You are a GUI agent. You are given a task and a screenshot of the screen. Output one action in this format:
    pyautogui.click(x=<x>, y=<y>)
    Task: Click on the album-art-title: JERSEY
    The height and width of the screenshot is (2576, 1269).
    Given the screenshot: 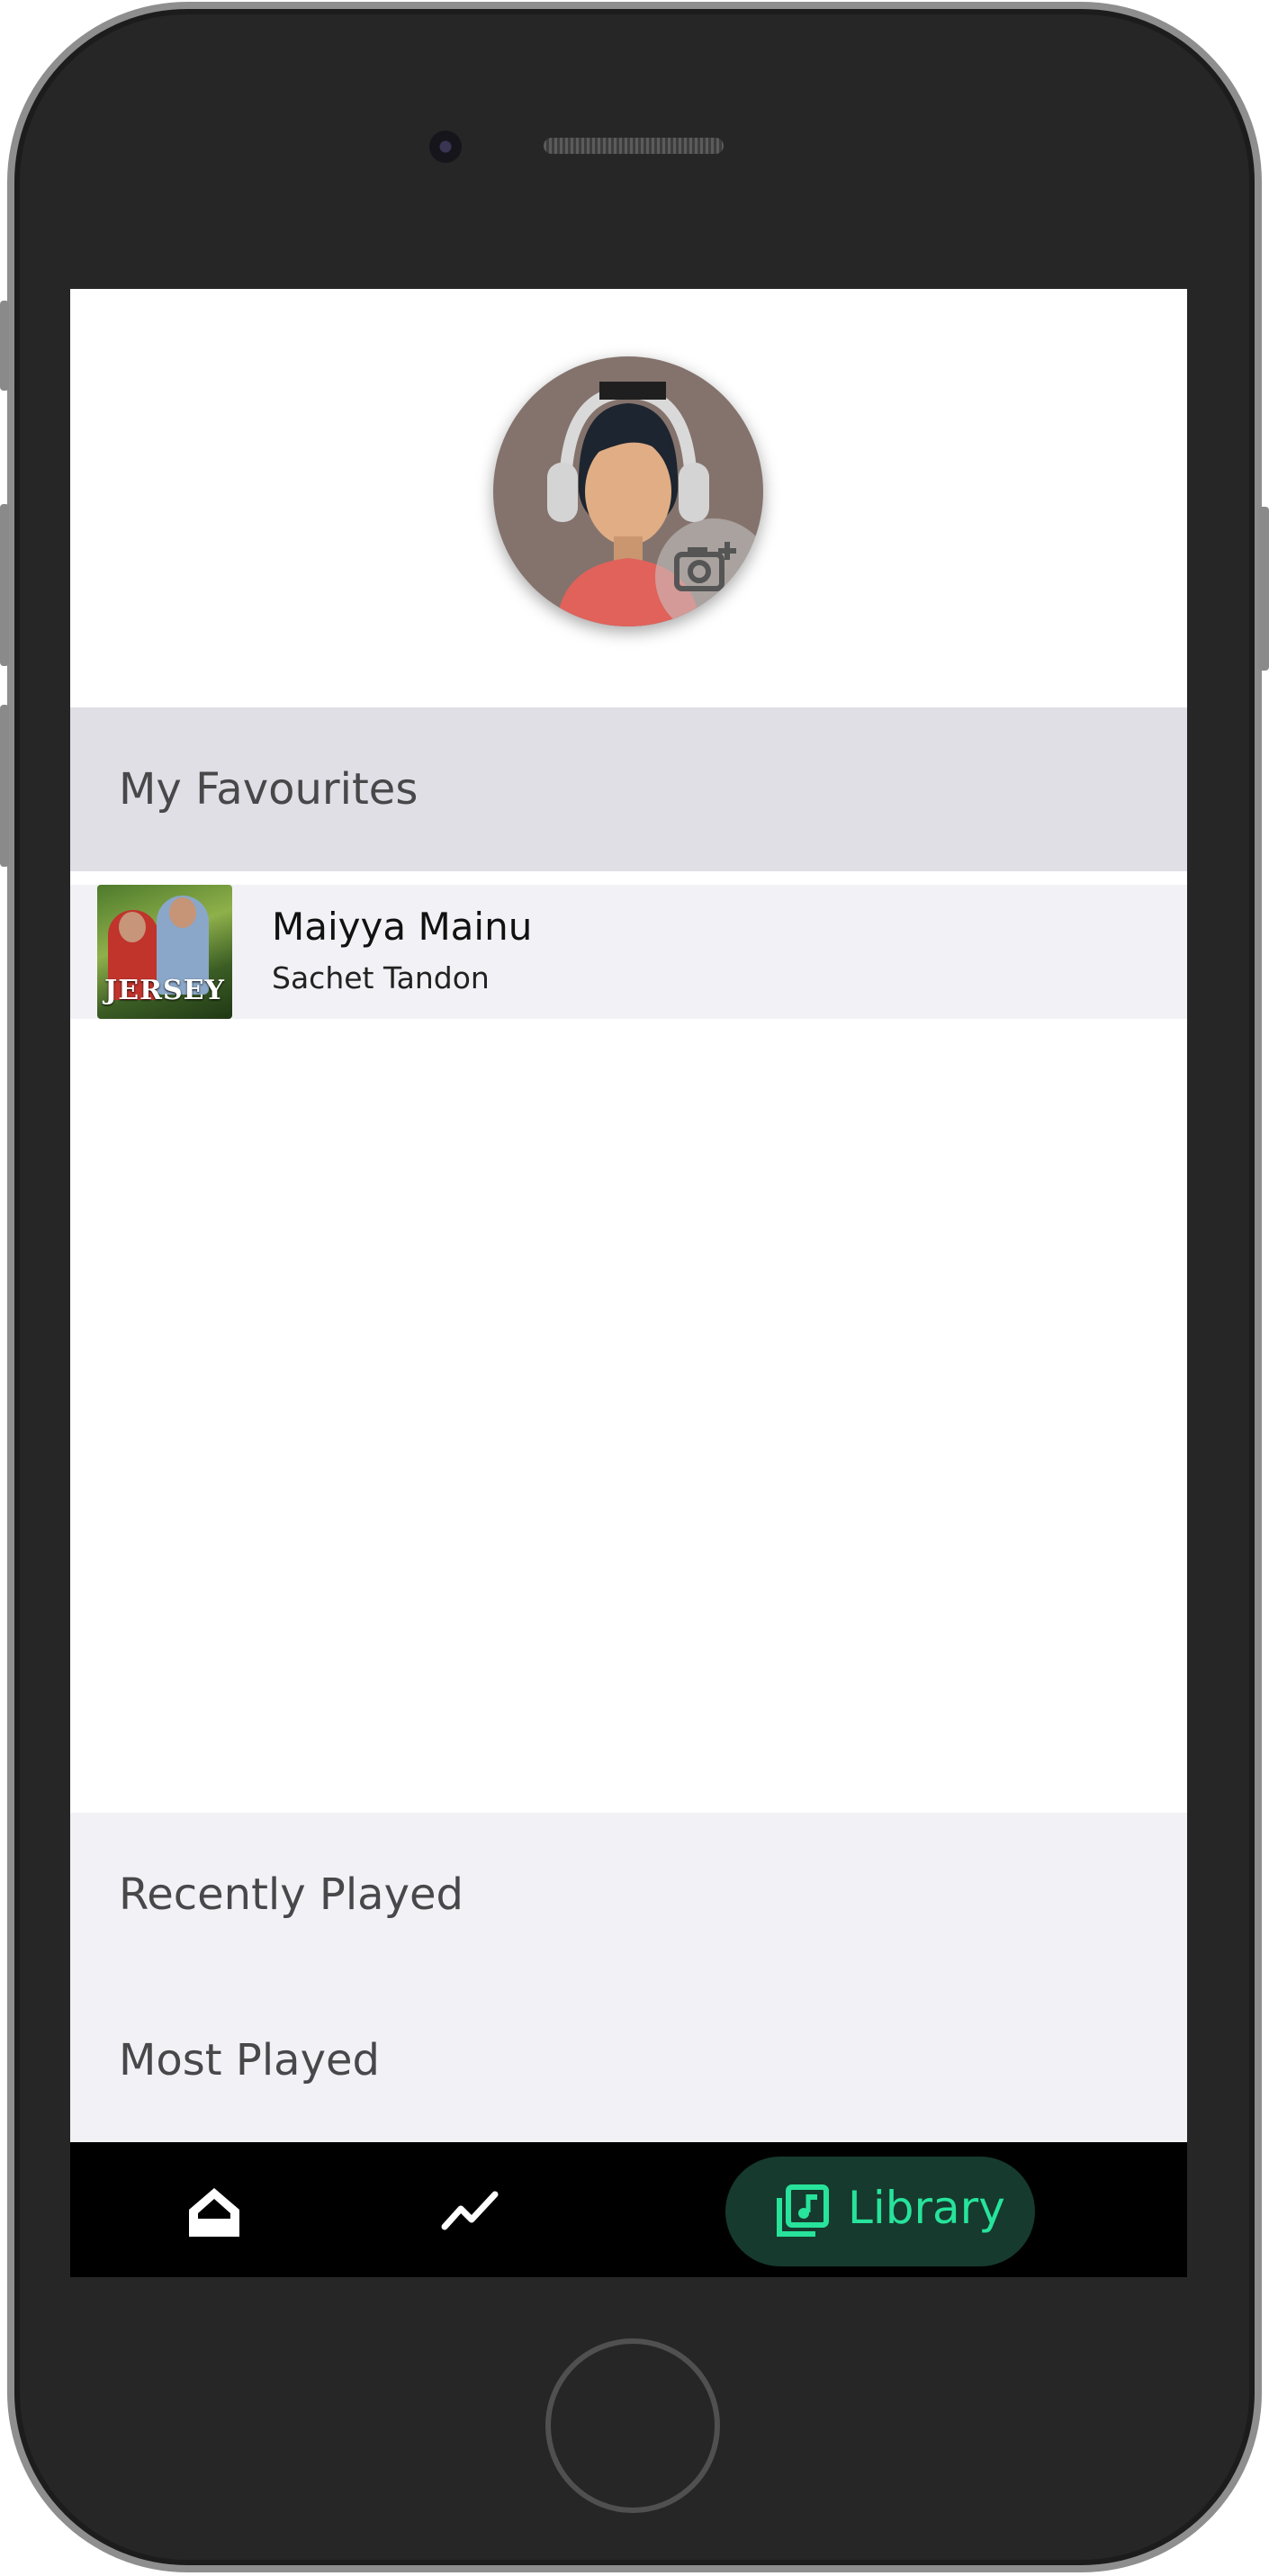 What is the action you would take?
    pyautogui.click(x=165, y=990)
    